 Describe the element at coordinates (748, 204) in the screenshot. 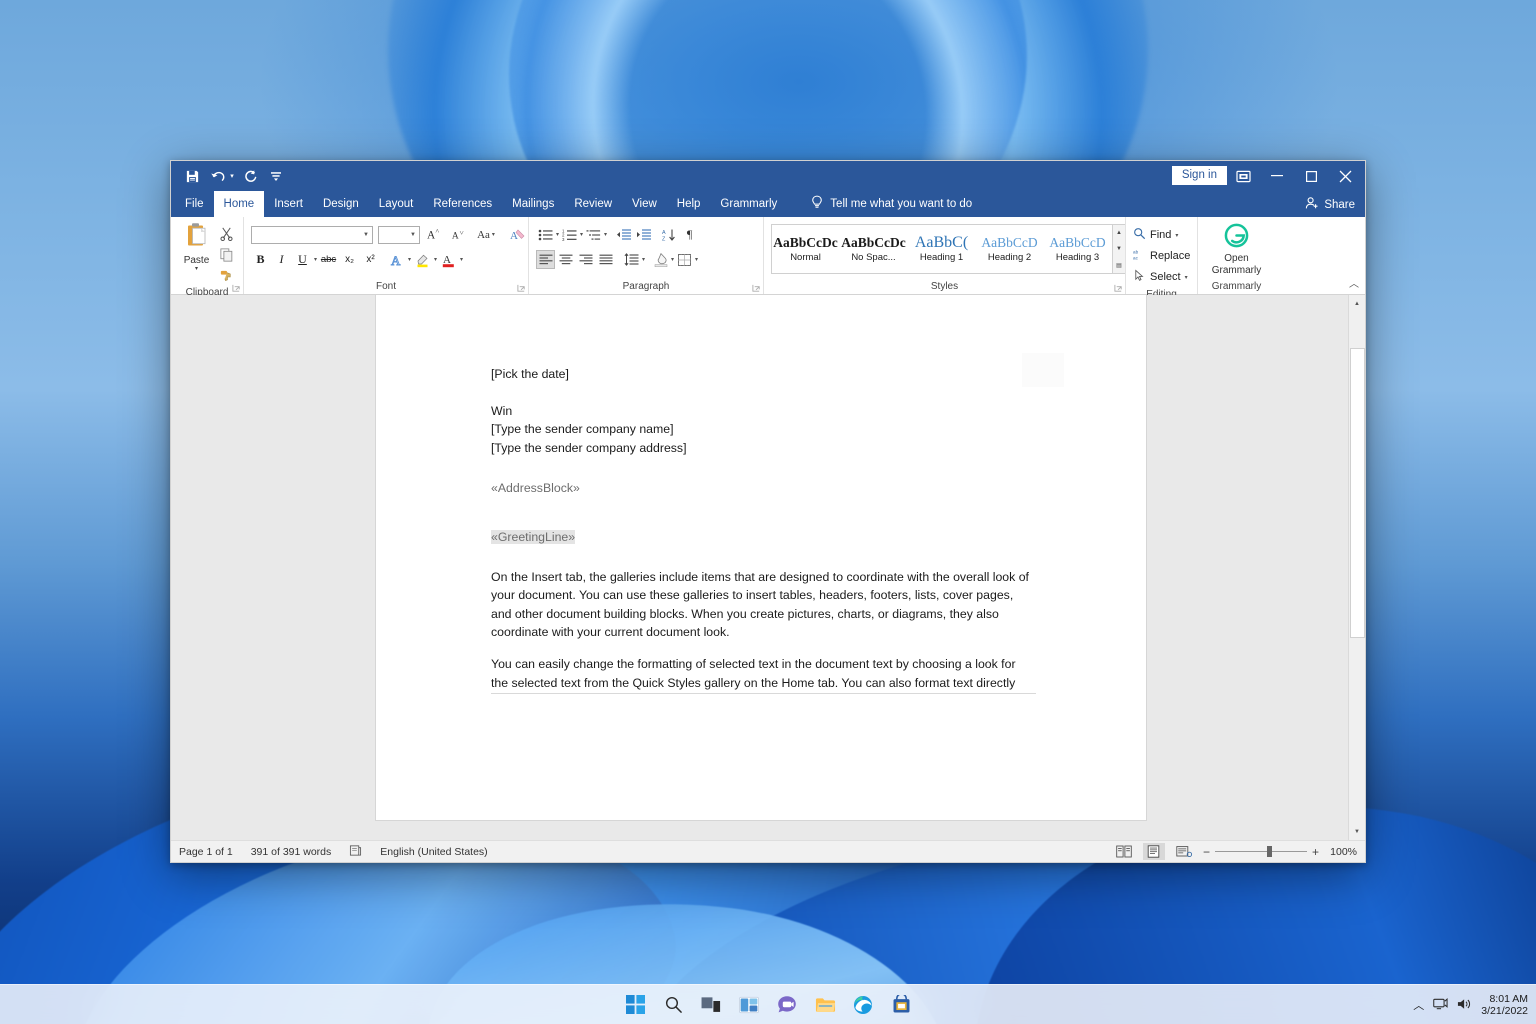

I see `tab-grammarly: Grammarly` at that location.